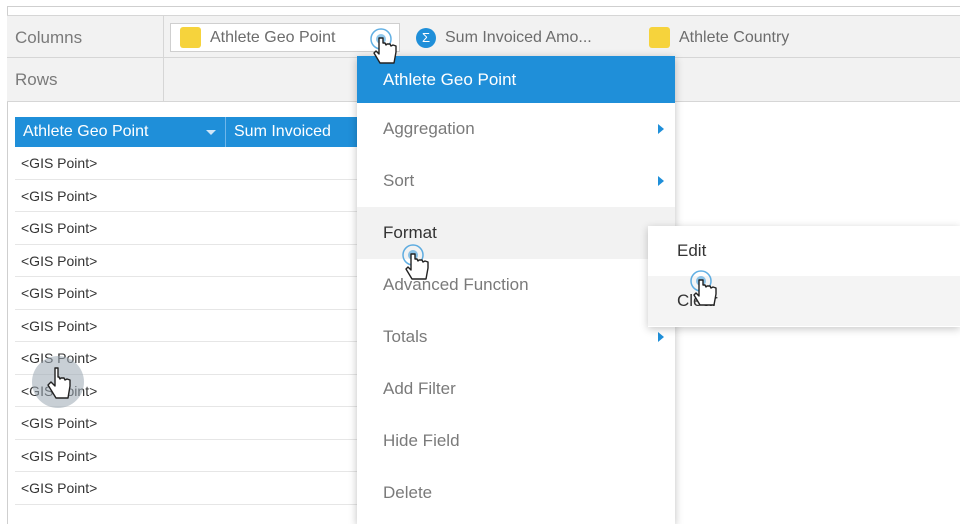 The width and height of the screenshot is (960, 524). Describe the element at coordinates (408, 492) in the screenshot. I see `menu-item-label: Delete` at that location.